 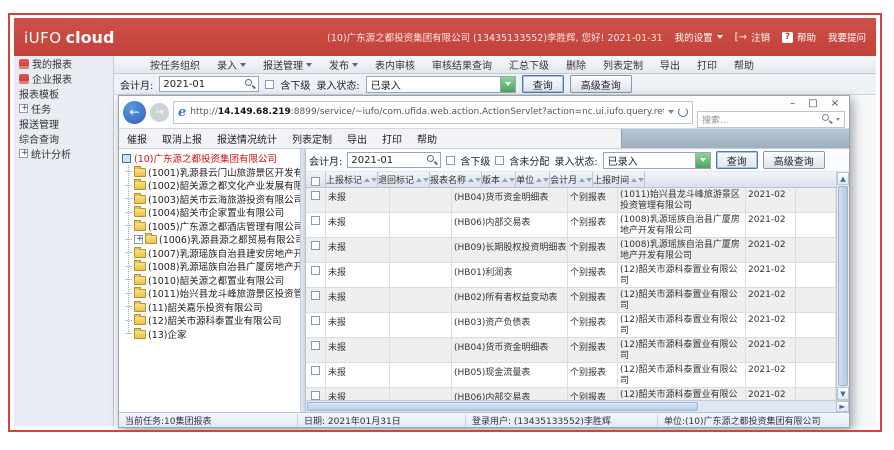 What do you see at coordinates (576, 64) in the screenshot?
I see `menu-item: 删除` at bounding box center [576, 64].